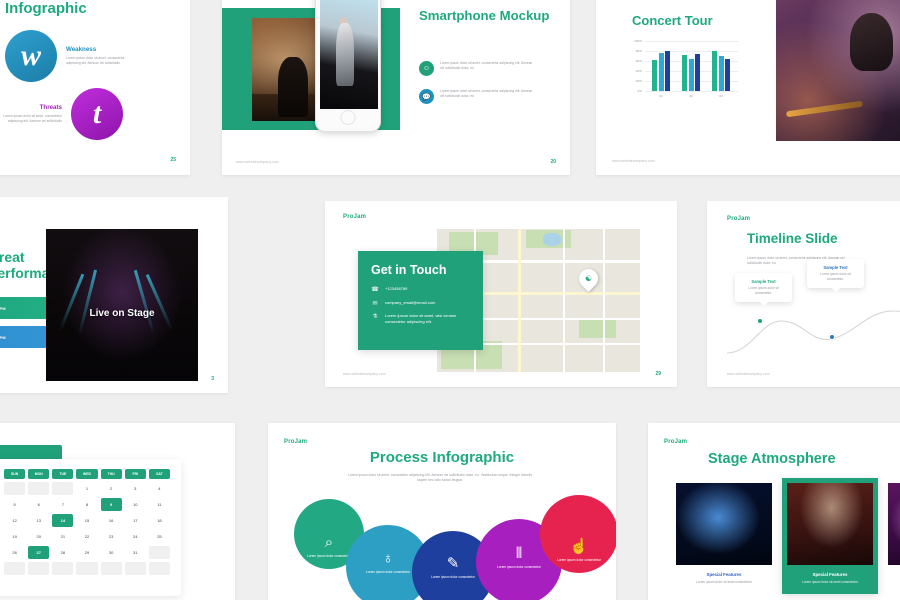  Describe the element at coordinates (772, 459) in the screenshot. I see `page-title: Stage Atmosphere` at that location.